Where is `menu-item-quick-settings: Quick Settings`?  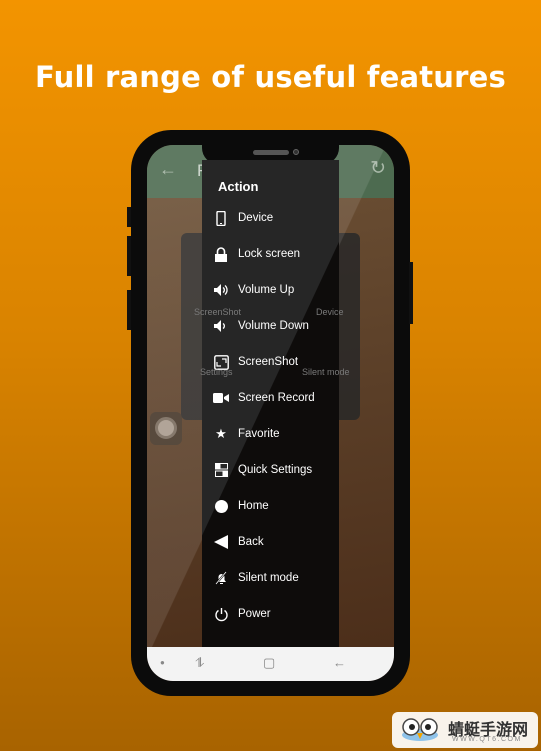 menu-item-quick-settings: Quick Settings is located at coordinates (270, 470).